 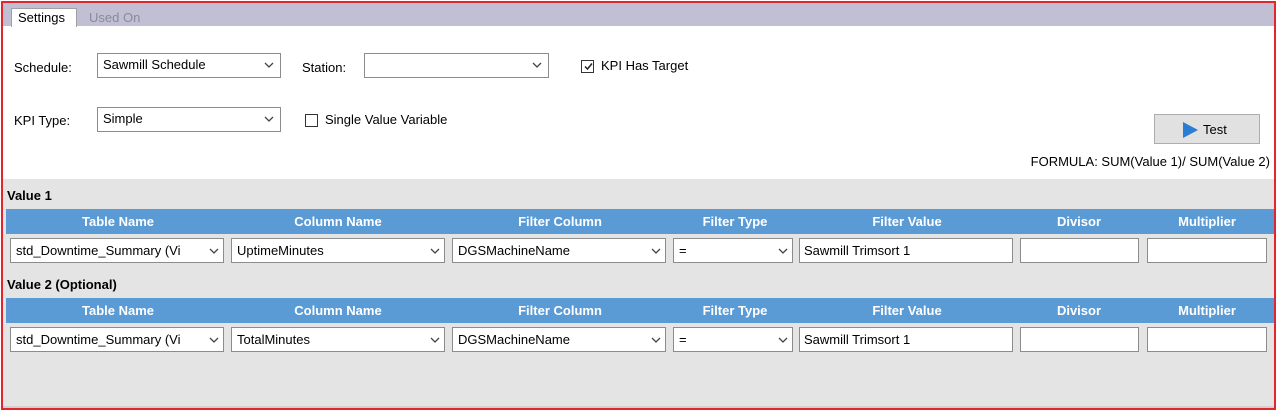 What do you see at coordinates (1079, 339) in the screenshot?
I see `value2-divisor-input` at bounding box center [1079, 339].